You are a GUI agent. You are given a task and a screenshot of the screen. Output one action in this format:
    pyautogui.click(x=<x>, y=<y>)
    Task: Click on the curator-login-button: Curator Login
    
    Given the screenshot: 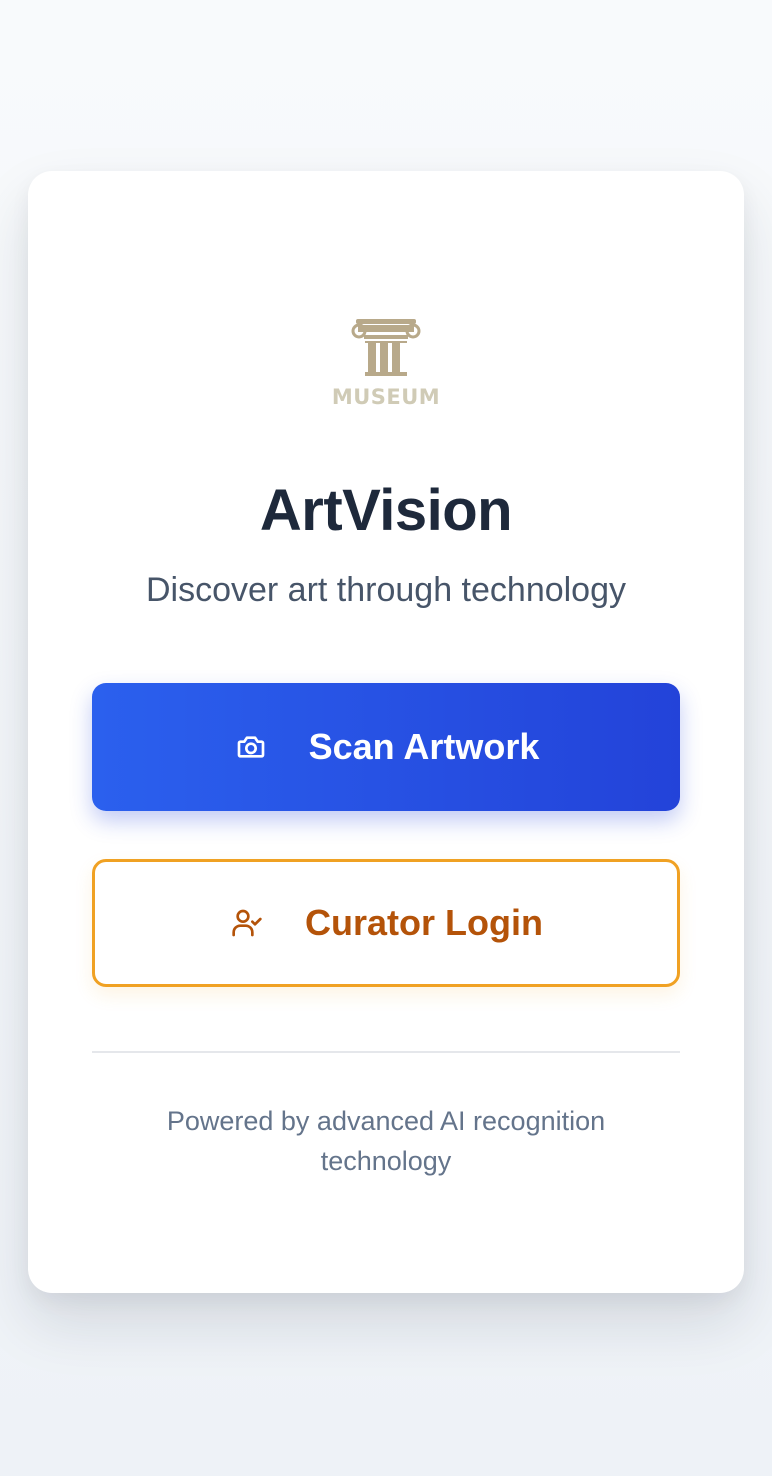 What is the action you would take?
    pyautogui.click(x=386, y=923)
    